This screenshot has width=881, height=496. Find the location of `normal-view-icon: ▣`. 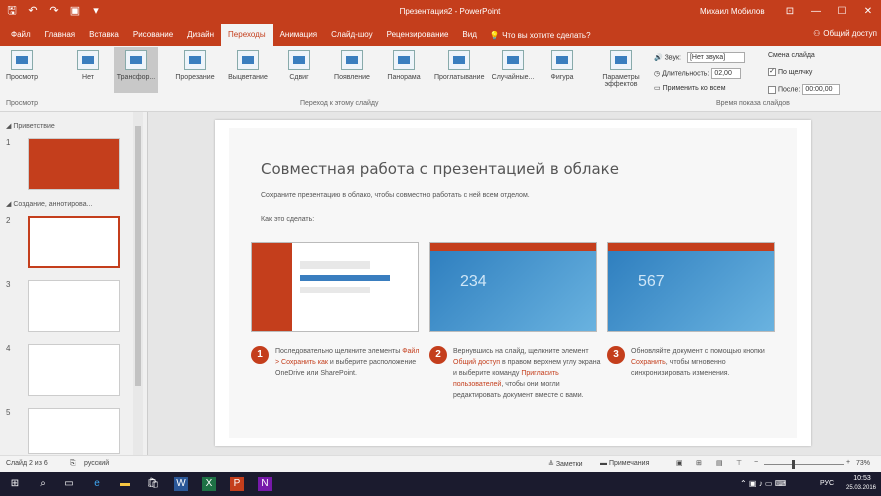

normal-view-icon: ▣ is located at coordinates (679, 463).